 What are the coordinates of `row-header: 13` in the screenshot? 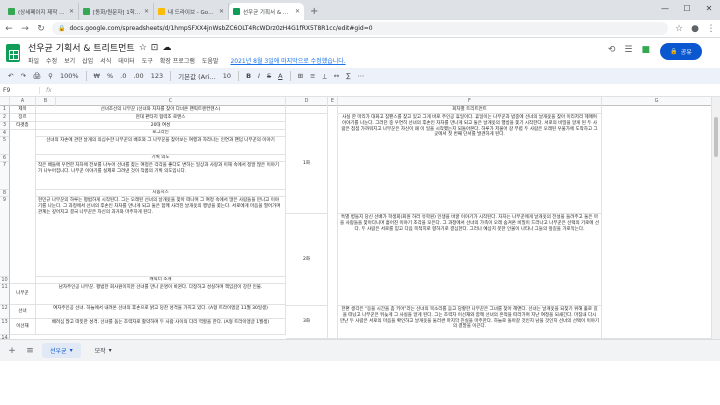 It's located at (5, 327).